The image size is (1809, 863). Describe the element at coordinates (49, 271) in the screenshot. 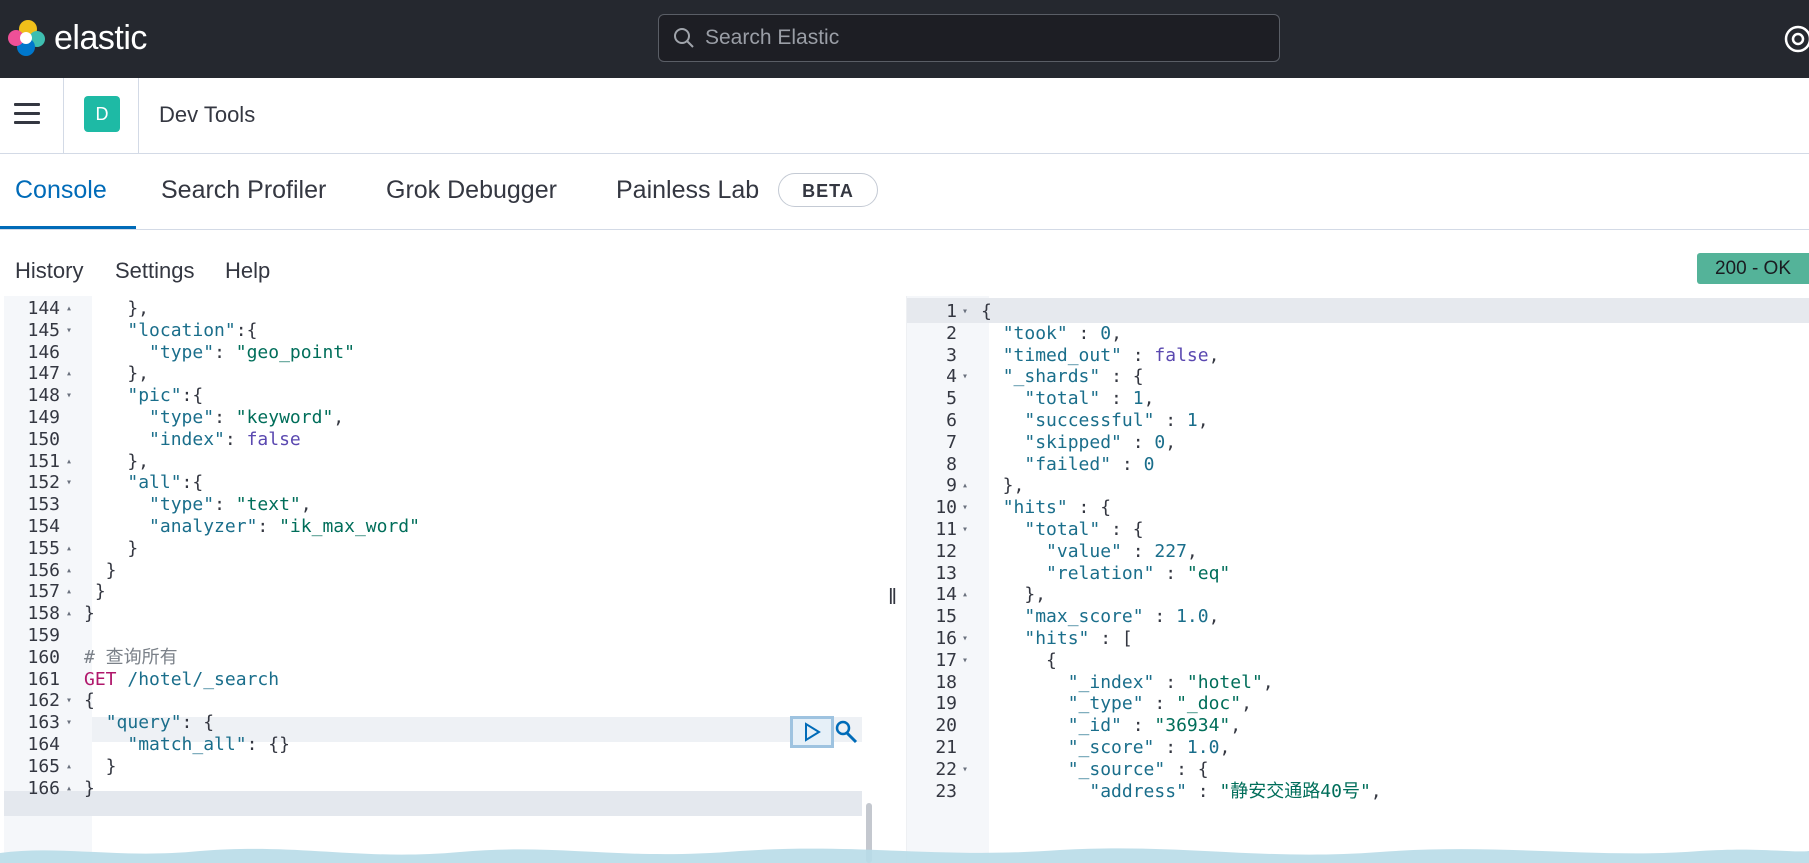

I see `history-link: History` at that location.